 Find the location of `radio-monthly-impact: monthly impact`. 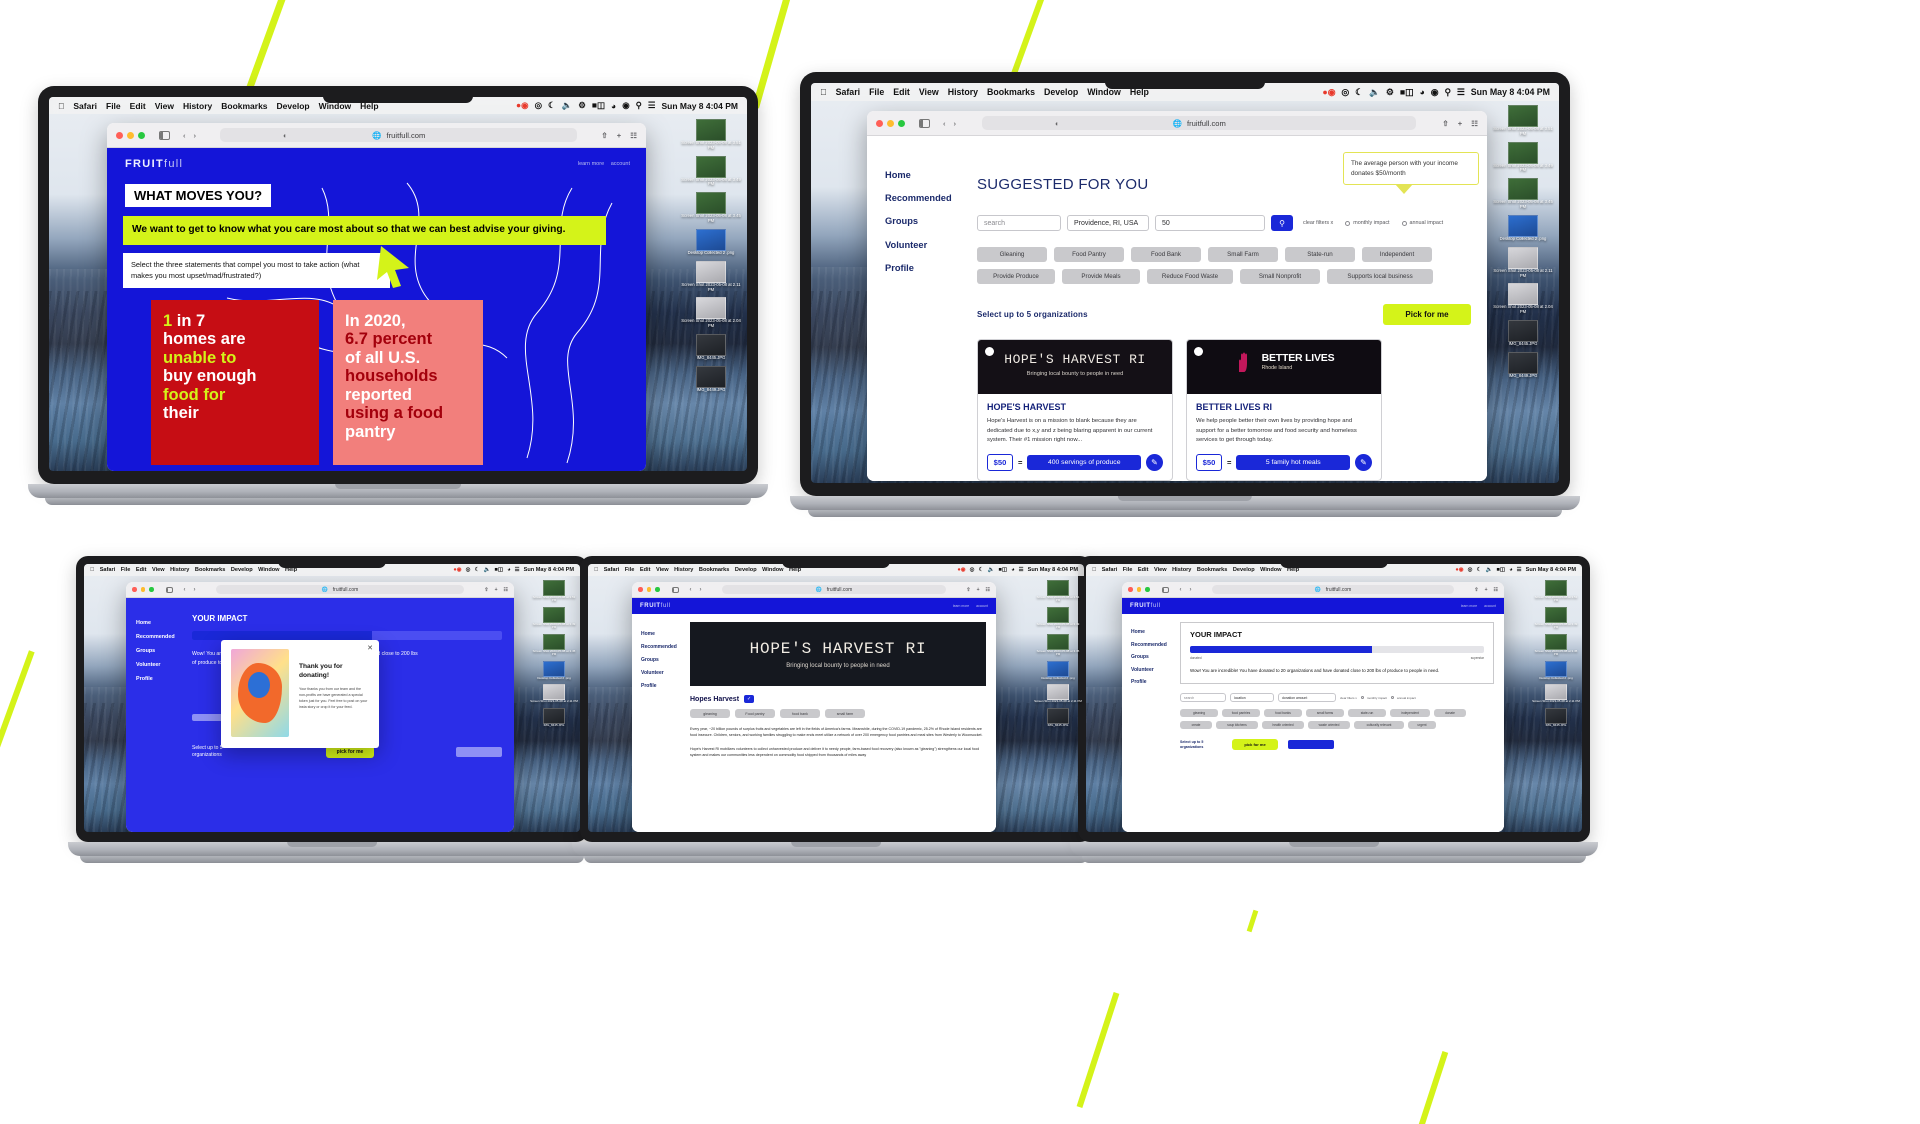

radio-monthly-impact: monthly impact is located at coordinates (1367, 223).